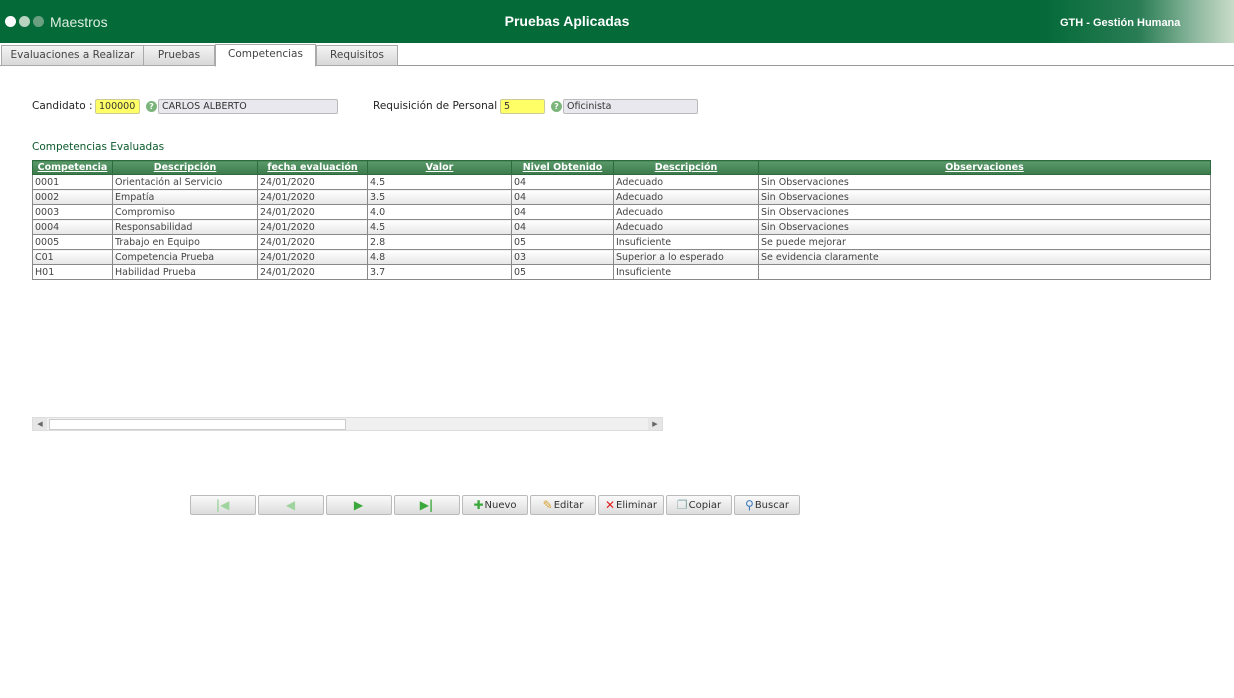  Describe the element at coordinates (185, 257) in the screenshot. I see `table-cell: Competencia Prueba` at that location.